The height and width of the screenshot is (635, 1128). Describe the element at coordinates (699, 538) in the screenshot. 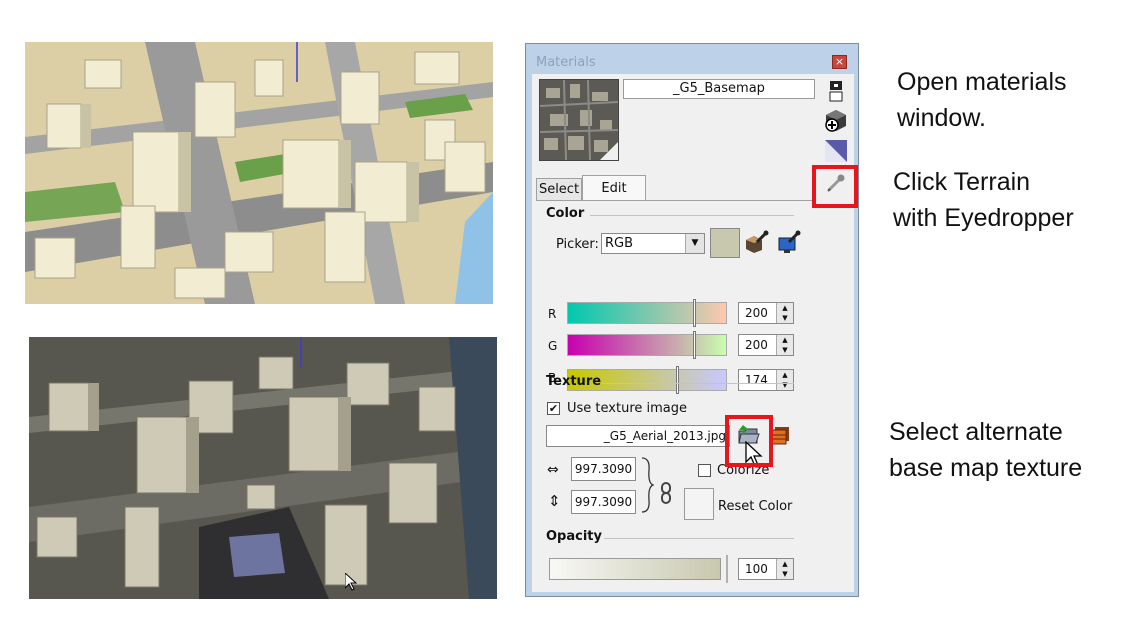

I see `opacity-divider` at that location.